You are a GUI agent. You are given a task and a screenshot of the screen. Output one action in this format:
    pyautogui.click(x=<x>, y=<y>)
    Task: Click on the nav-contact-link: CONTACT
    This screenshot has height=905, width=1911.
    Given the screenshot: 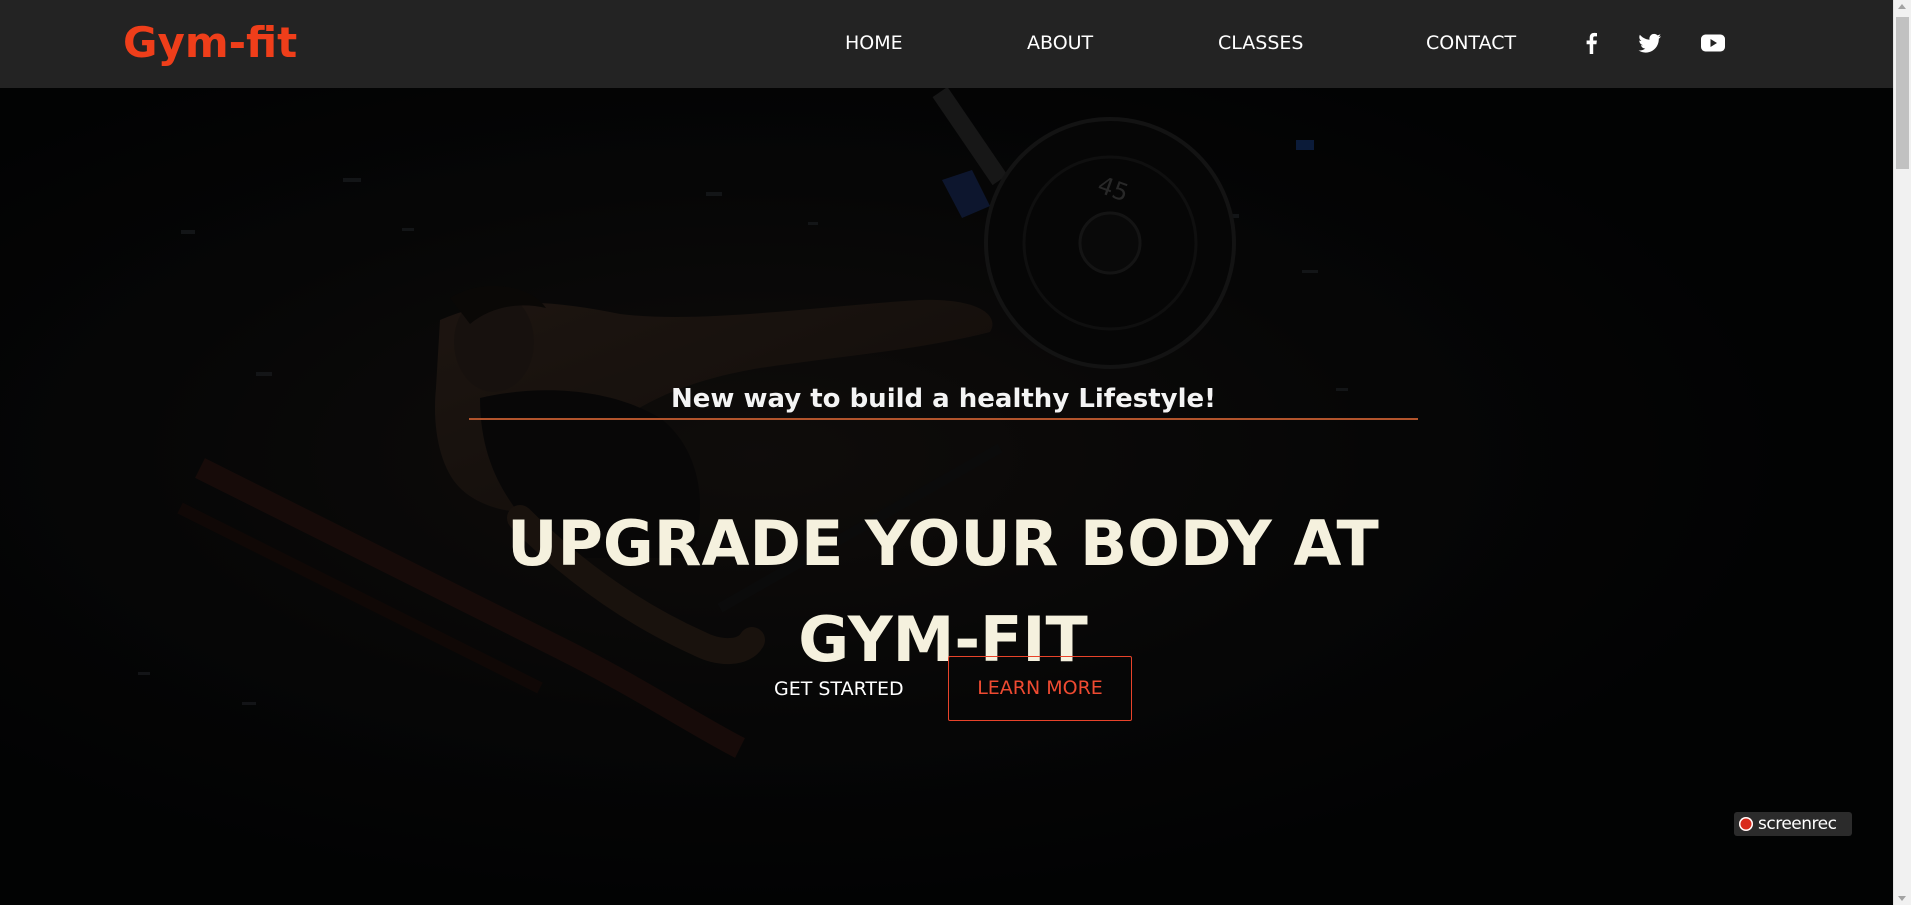 What is the action you would take?
    pyautogui.click(x=1471, y=43)
    